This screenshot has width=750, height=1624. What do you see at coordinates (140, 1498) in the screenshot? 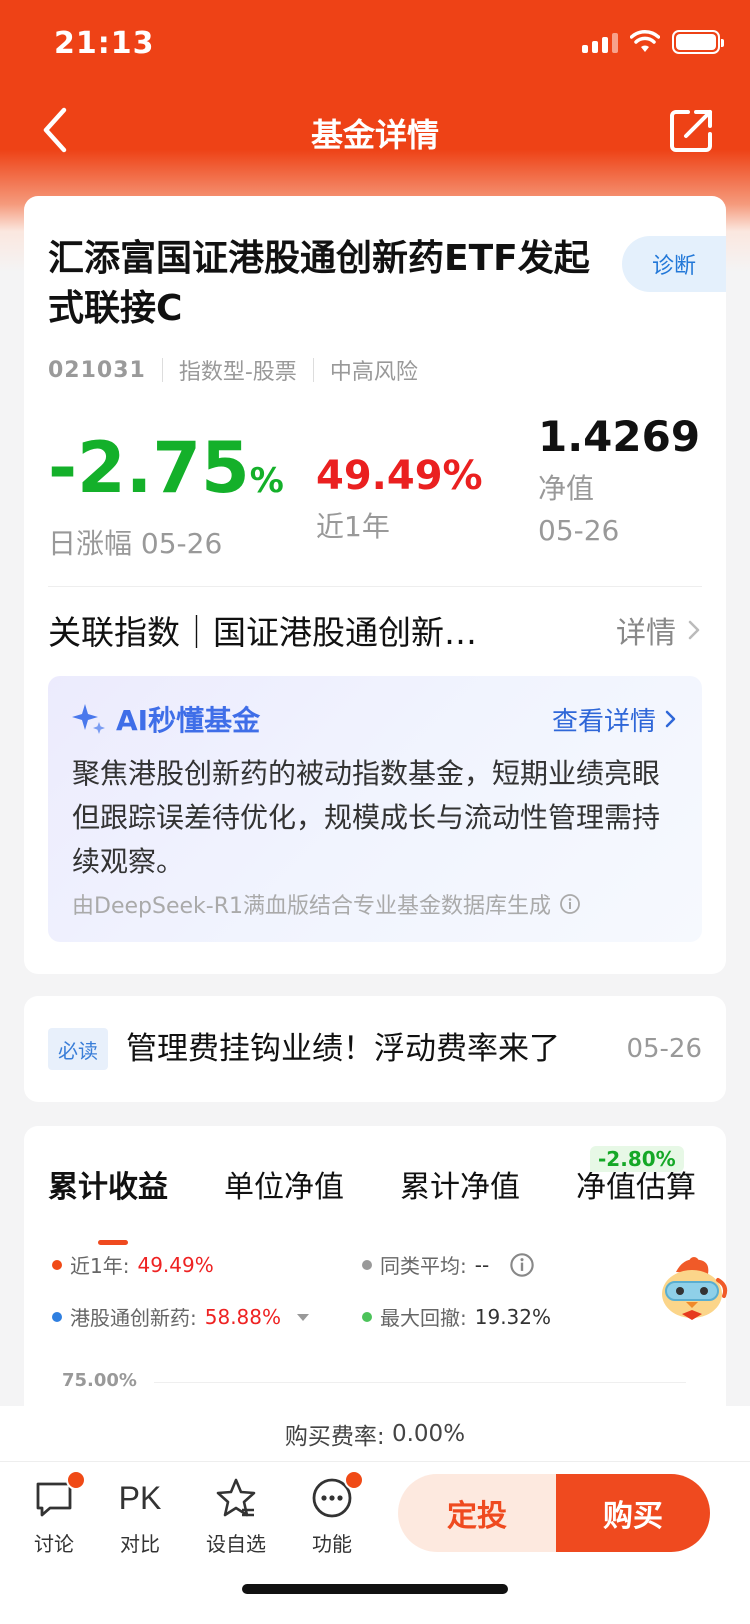
I see `pk-icon: PK` at bounding box center [140, 1498].